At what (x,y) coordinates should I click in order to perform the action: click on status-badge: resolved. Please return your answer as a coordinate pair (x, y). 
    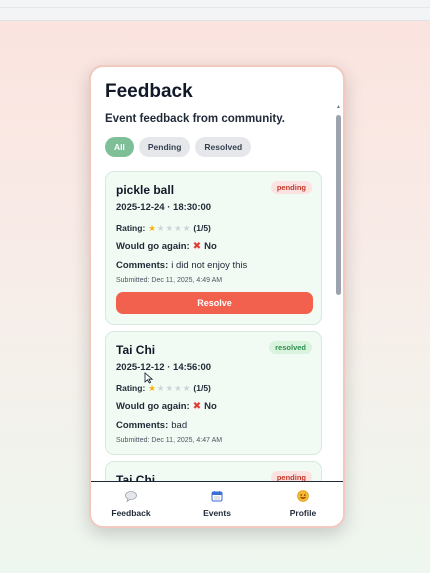
    Looking at the image, I should click on (290, 347).